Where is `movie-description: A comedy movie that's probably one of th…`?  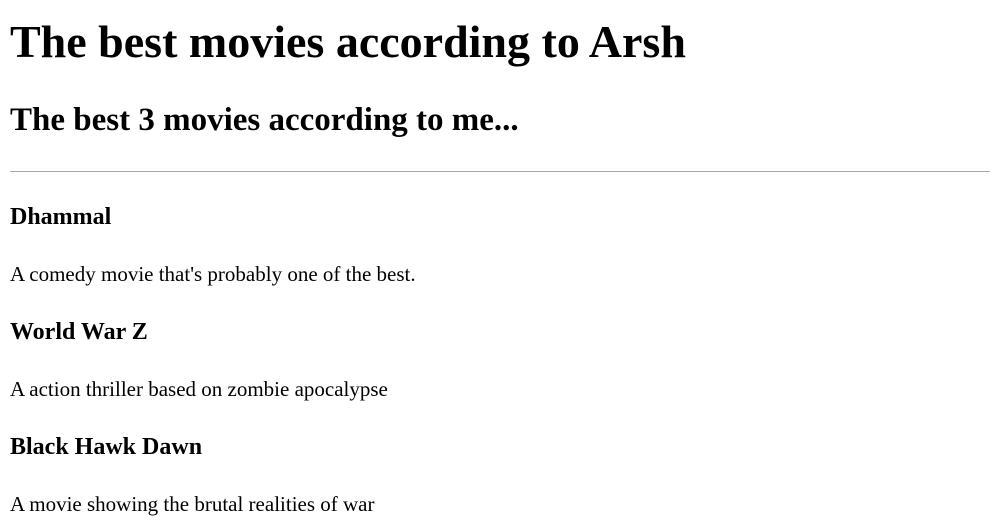 movie-description: A comedy movie that's probably one of th… is located at coordinates (213, 274).